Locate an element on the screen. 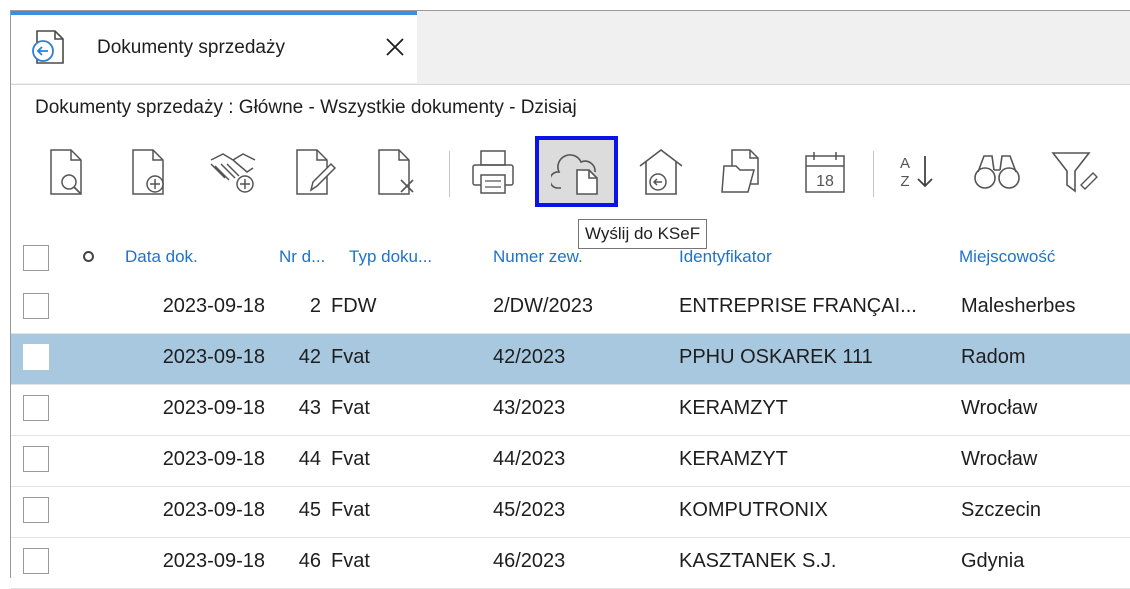  home-import-icon is located at coordinates (661, 172).